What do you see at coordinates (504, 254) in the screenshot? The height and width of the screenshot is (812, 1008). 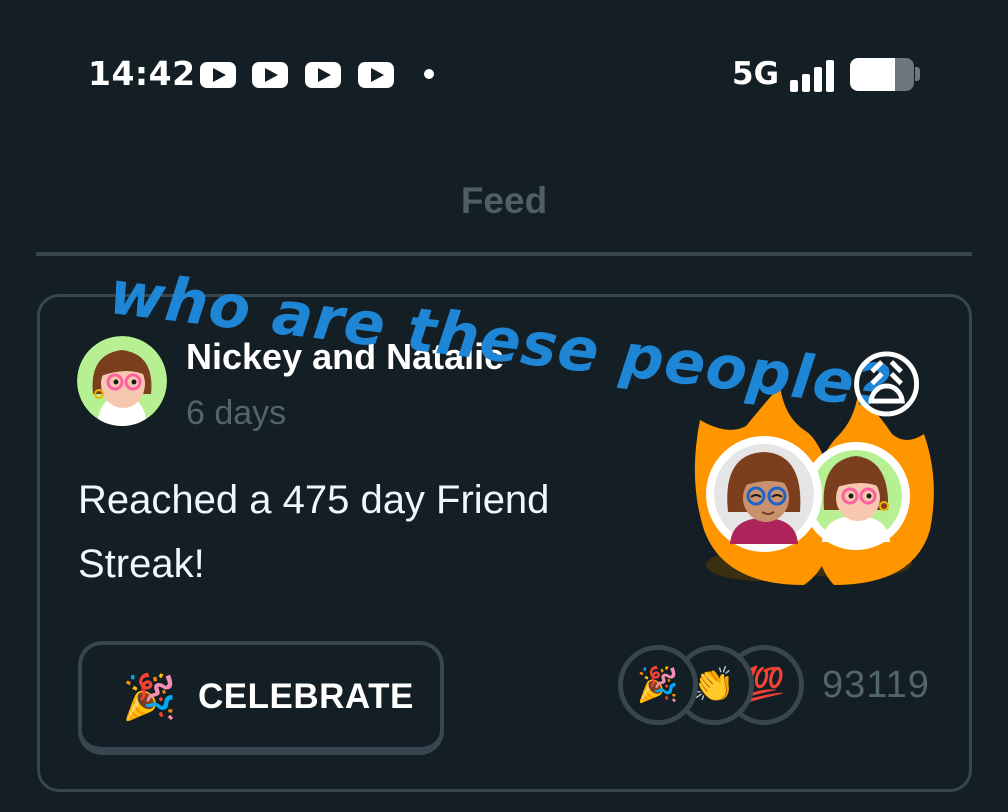 I see `header-divider` at bounding box center [504, 254].